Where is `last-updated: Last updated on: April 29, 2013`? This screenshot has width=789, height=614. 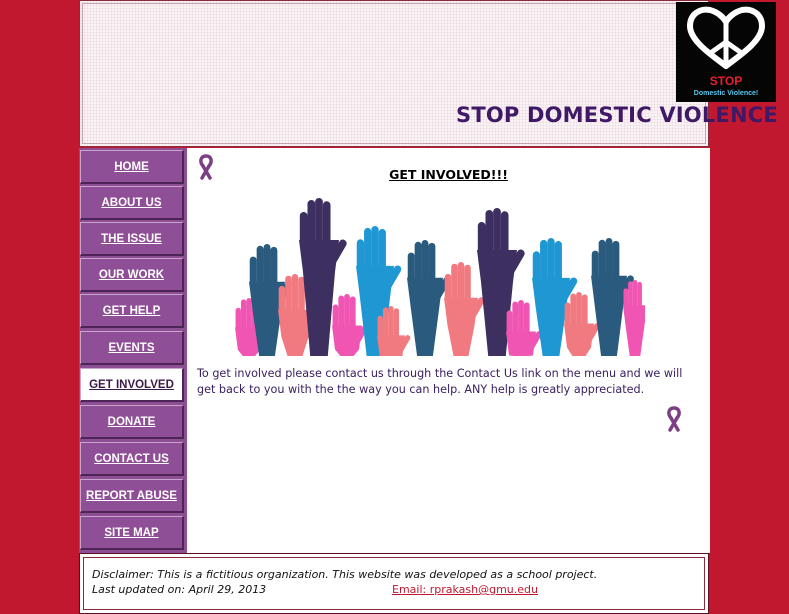 last-updated: Last updated on: April 29, 2013 is located at coordinates (179, 589).